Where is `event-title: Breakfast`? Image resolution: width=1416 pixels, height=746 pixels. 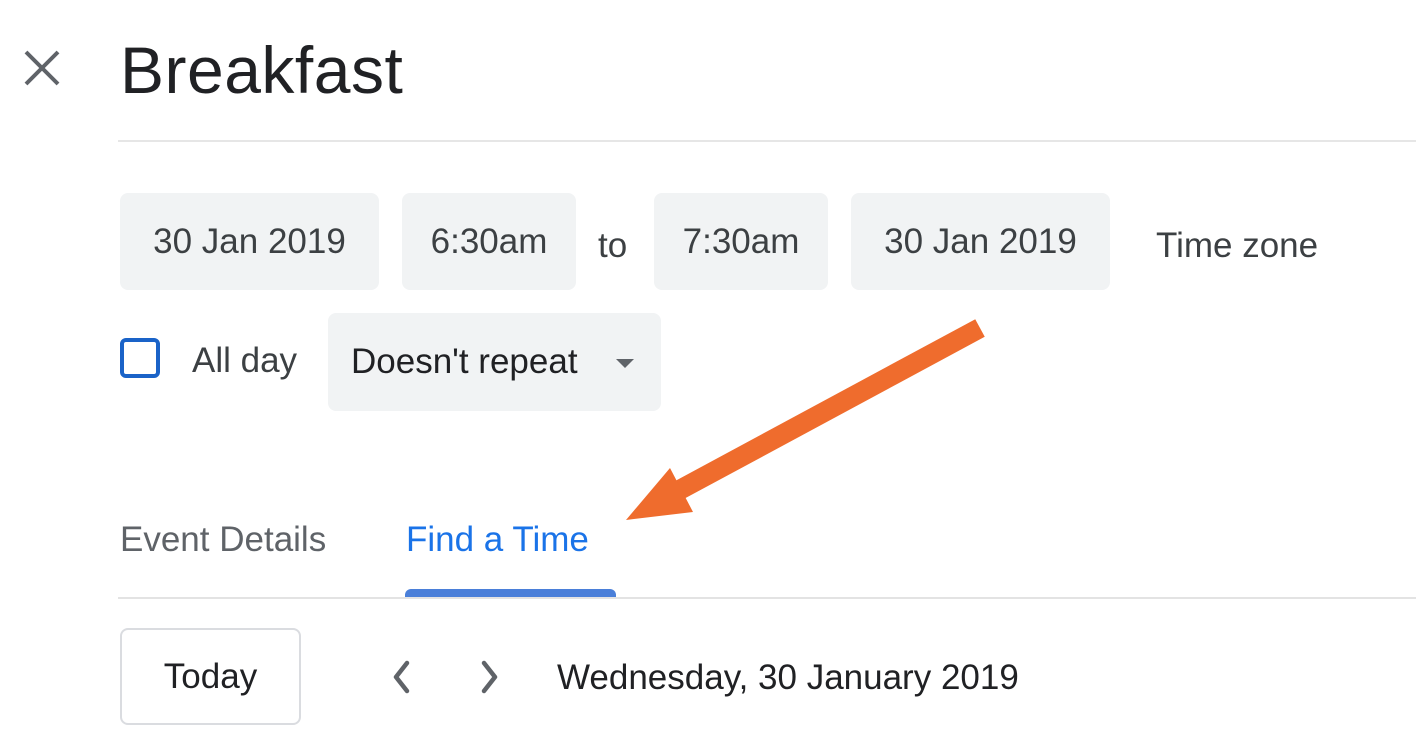
event-title: Breakfast is located at coordinates (261, 70).